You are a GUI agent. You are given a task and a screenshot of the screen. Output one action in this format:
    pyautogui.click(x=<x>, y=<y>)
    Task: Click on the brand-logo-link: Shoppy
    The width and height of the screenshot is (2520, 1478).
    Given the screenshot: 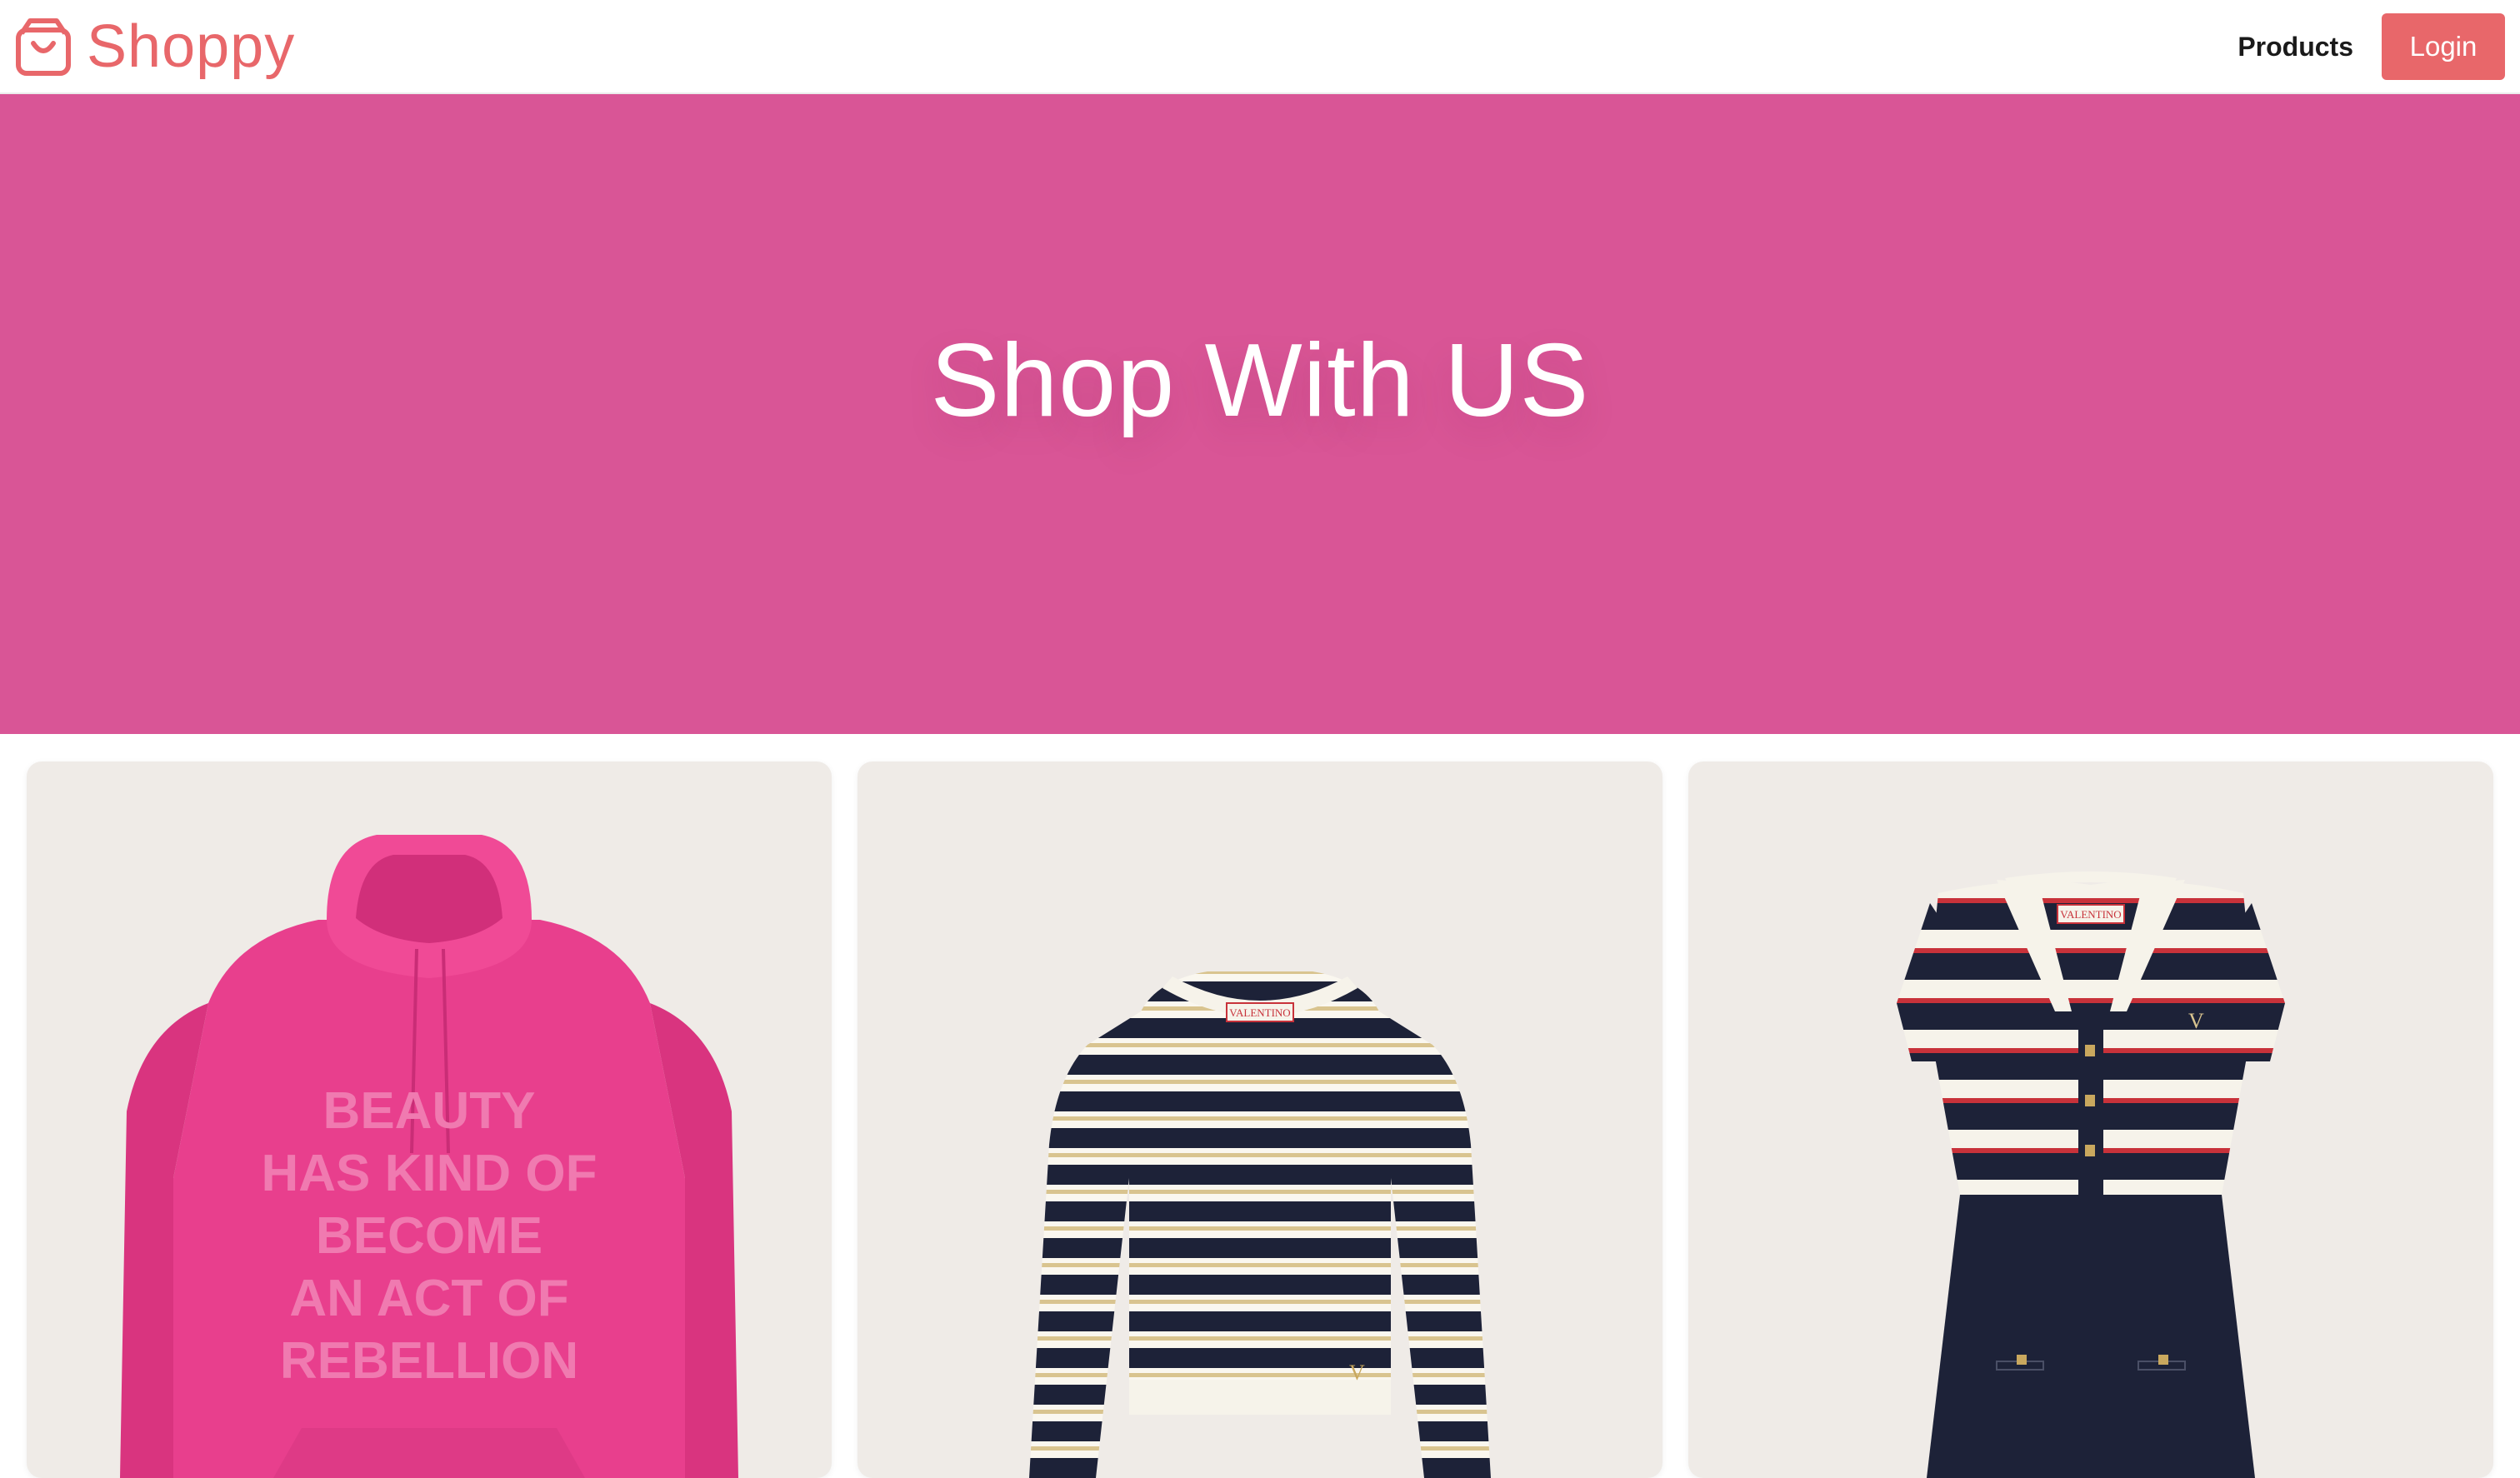 What is the action you would take?
    pyautogui.click(x=155, y=46)
    